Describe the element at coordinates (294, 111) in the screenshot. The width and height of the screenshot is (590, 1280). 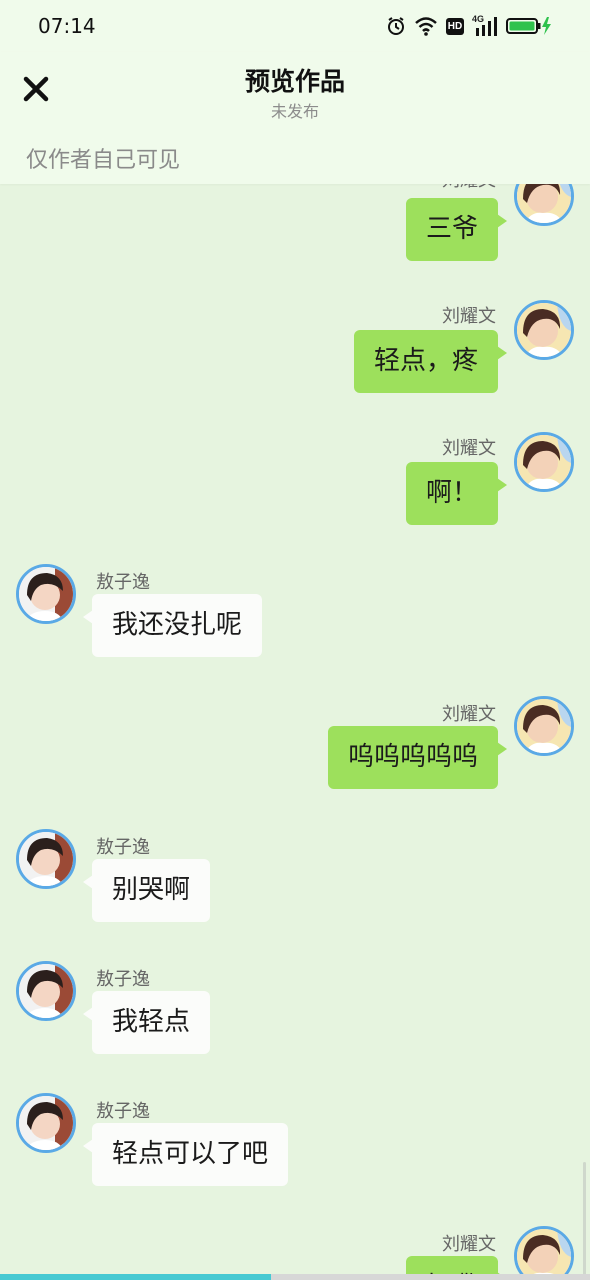
I see `page-subtitle: 未发布` at that location.